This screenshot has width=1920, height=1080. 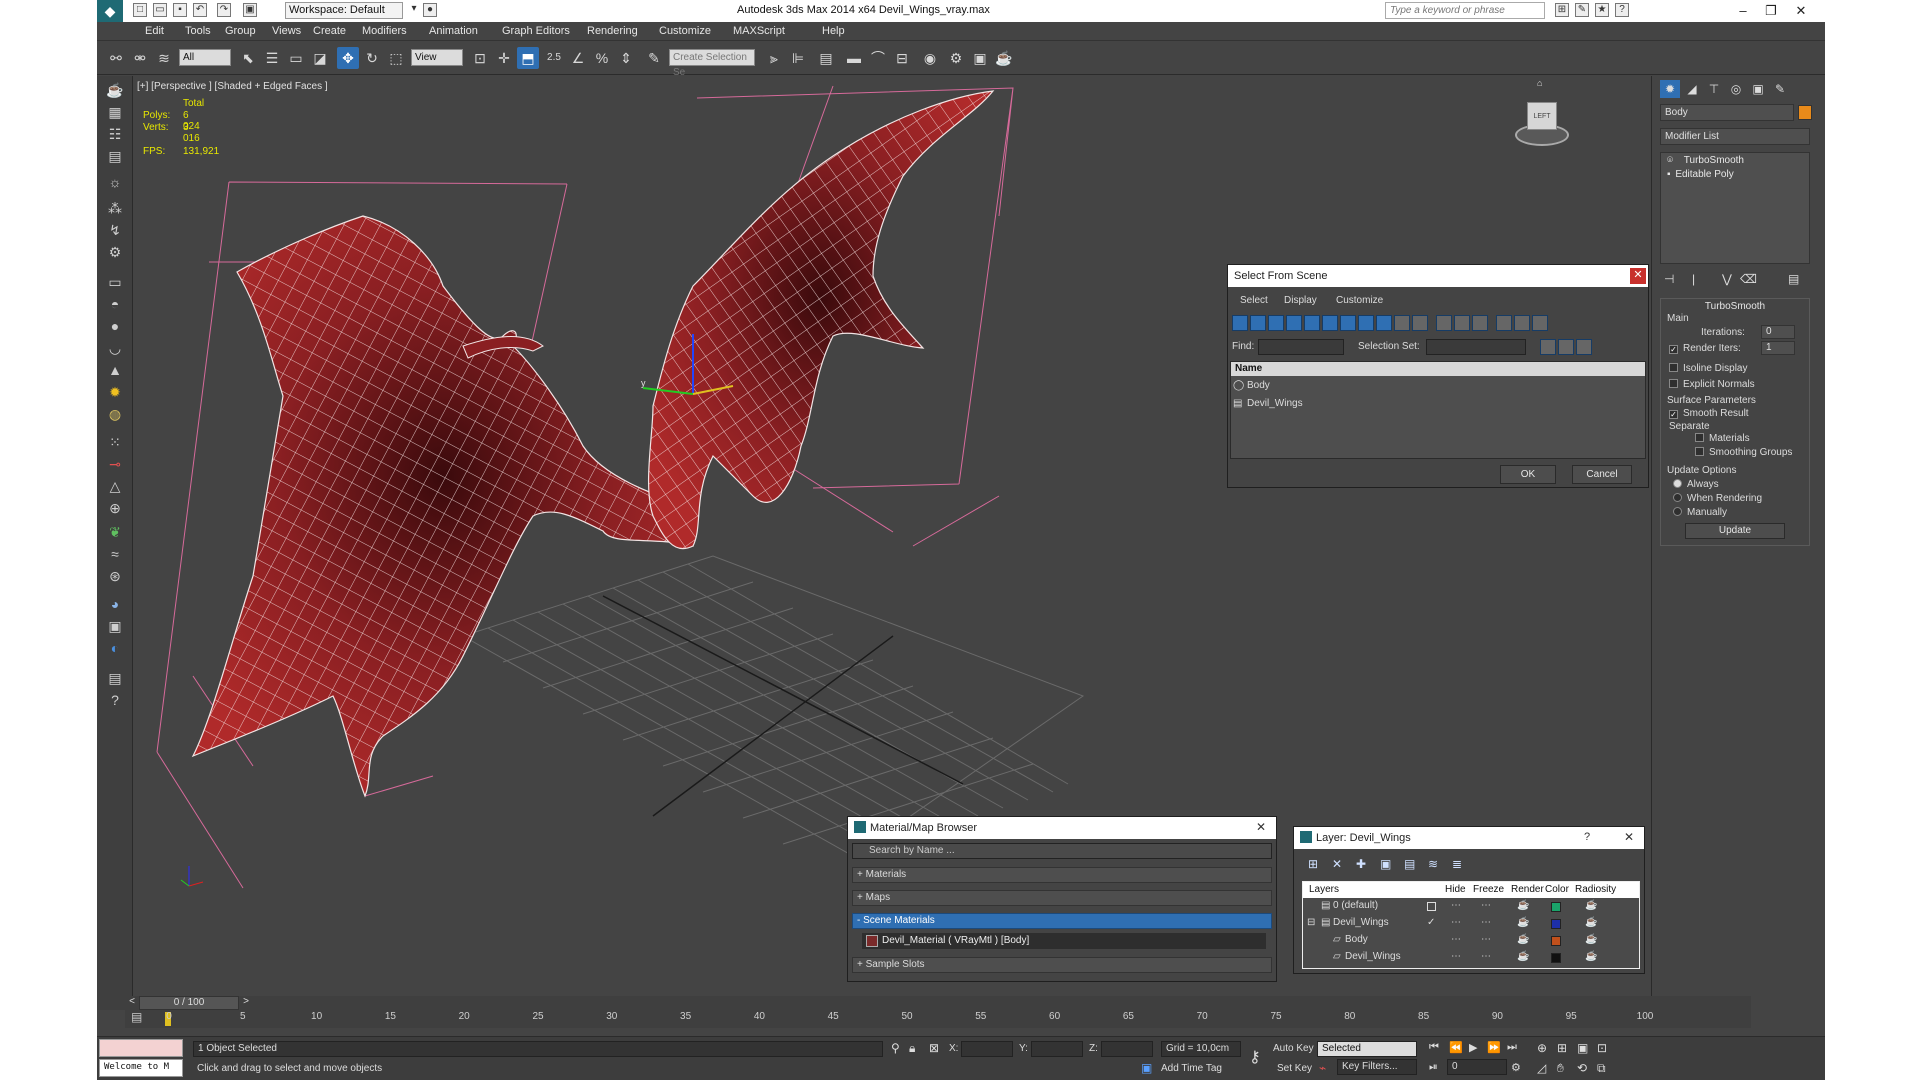 I want to click on camera-icon: ▣, so click(x=115, y=626).